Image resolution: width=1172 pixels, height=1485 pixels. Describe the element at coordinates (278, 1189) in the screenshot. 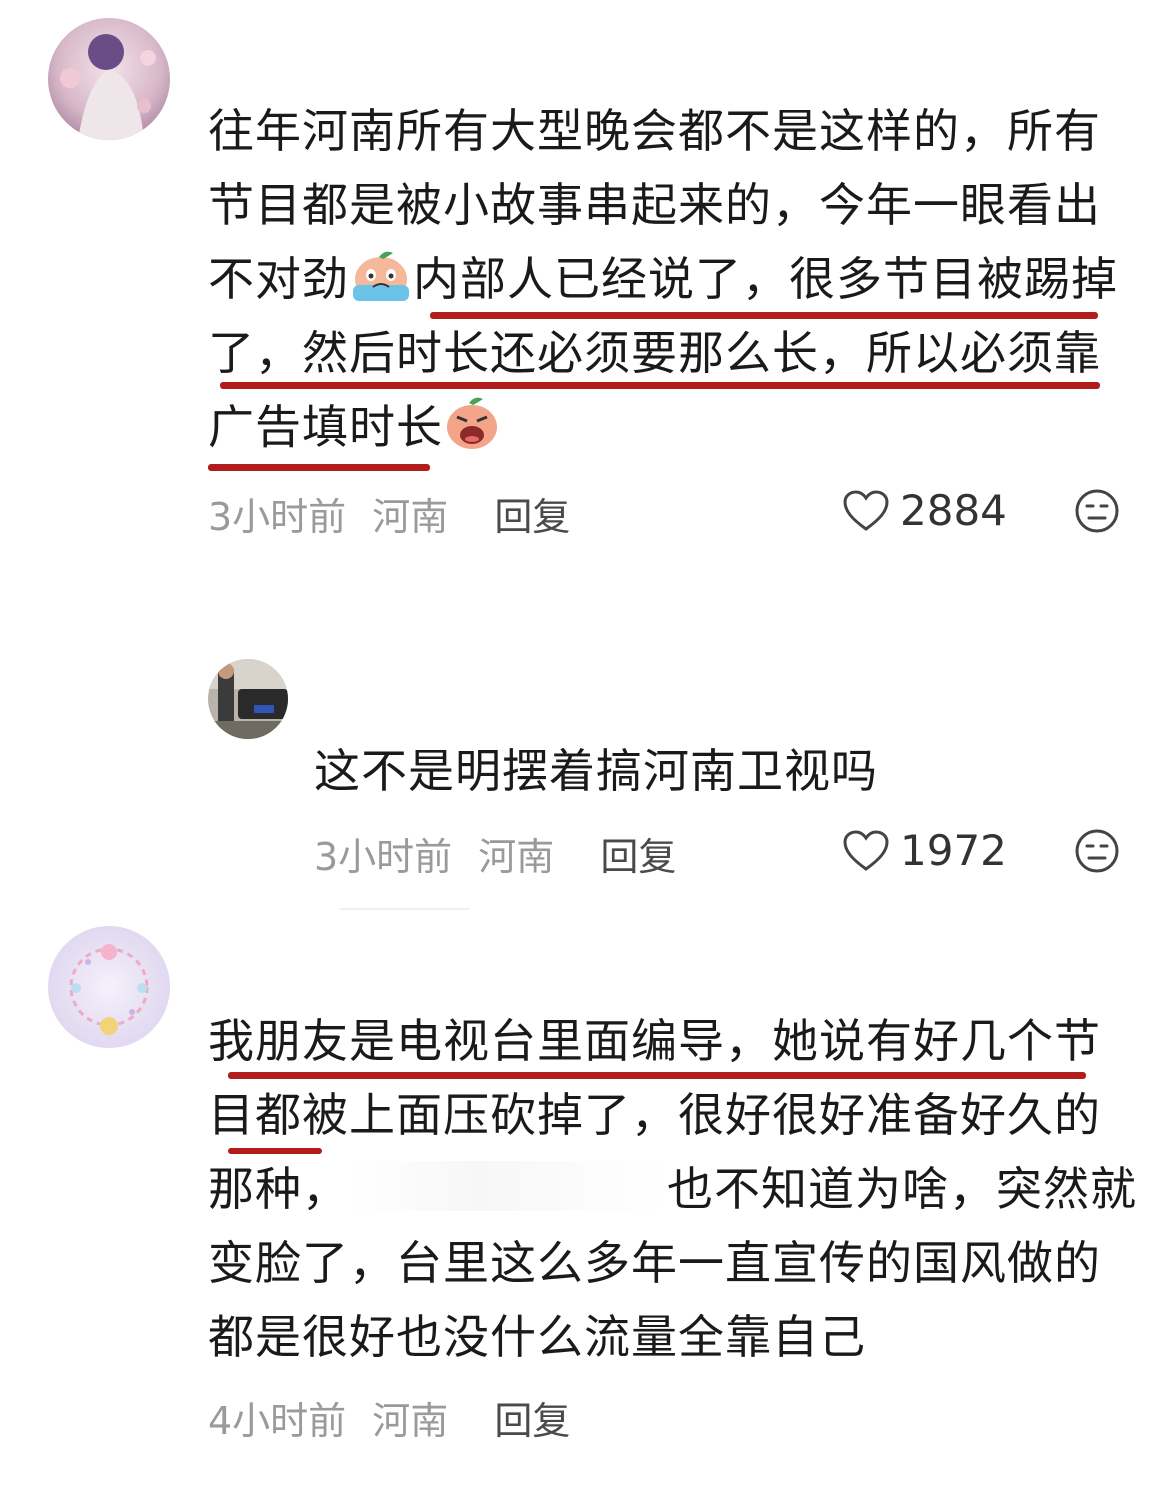

I see `comment-line: 那种，` at that location.